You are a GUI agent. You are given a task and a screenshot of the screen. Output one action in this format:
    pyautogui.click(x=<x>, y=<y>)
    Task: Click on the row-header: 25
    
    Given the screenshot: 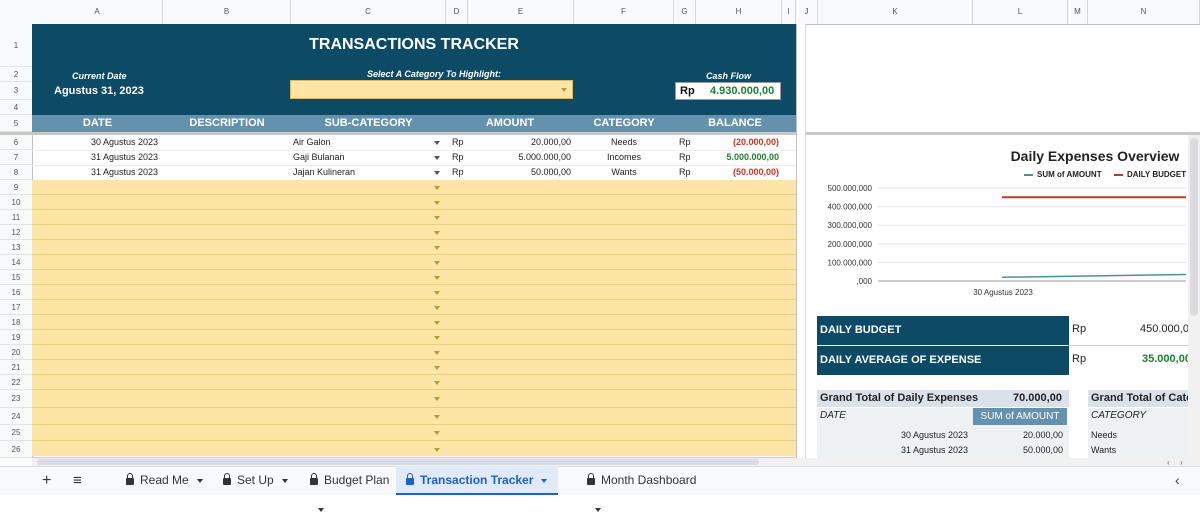 What is the action you would take?
    pyautogui.click(x=16, y=433)
    